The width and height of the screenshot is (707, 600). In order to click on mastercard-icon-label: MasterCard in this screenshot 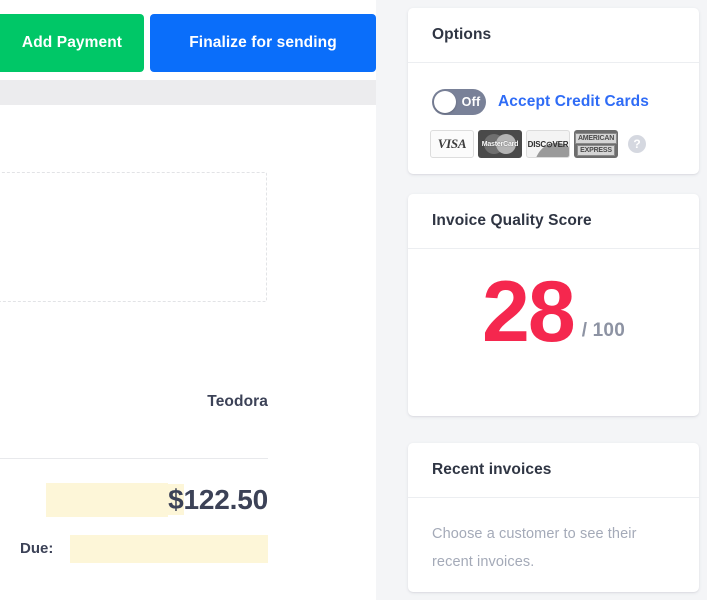, I will do `click(500, 144)`.